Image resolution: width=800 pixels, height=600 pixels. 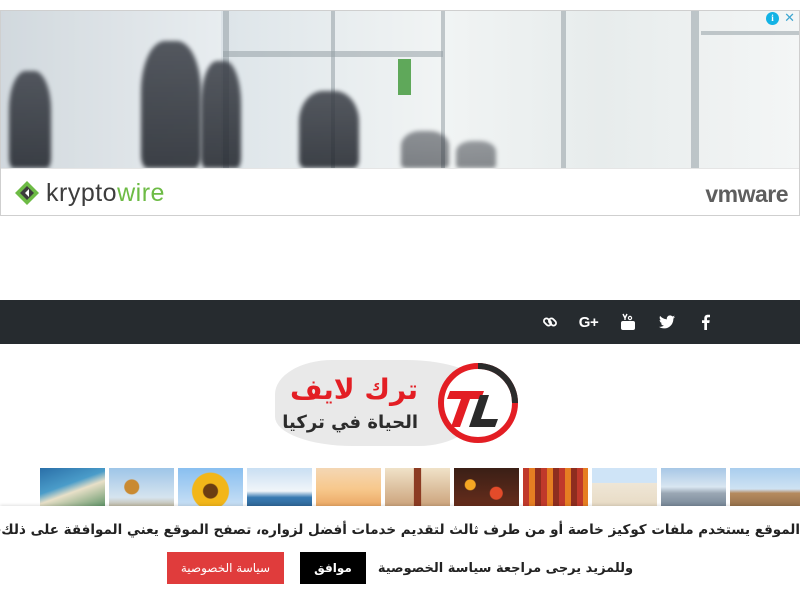 What do you see at coordinates (772, 18) in the screenshot?
I see `ad-info-icon: i` at bounding box center [772, 18].